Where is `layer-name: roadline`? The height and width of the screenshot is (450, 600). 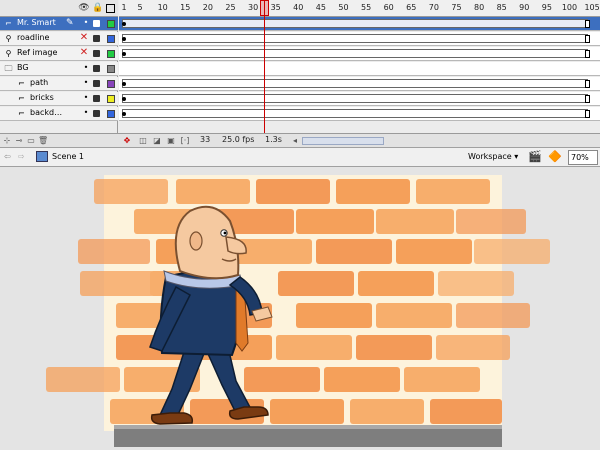 layer-name: roadline is located at coordinates (33, 37).